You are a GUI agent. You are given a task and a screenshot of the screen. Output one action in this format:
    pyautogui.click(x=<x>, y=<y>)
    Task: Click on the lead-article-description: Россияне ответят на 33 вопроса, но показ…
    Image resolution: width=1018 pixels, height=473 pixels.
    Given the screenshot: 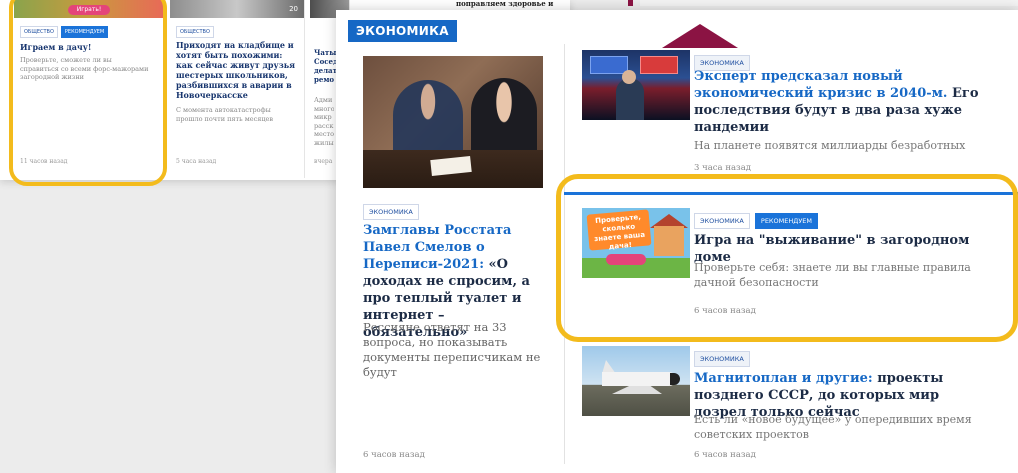 What is the action you would take?
    pyautogui.click(x=452, y=349)
    